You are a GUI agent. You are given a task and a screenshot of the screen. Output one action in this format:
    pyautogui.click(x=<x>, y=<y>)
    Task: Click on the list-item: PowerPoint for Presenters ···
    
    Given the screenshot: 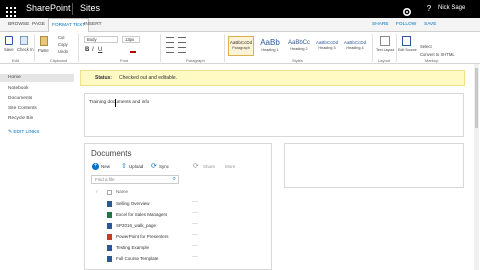 What is the action you would take?
    pyautogui.click(x=178, y=237)
    